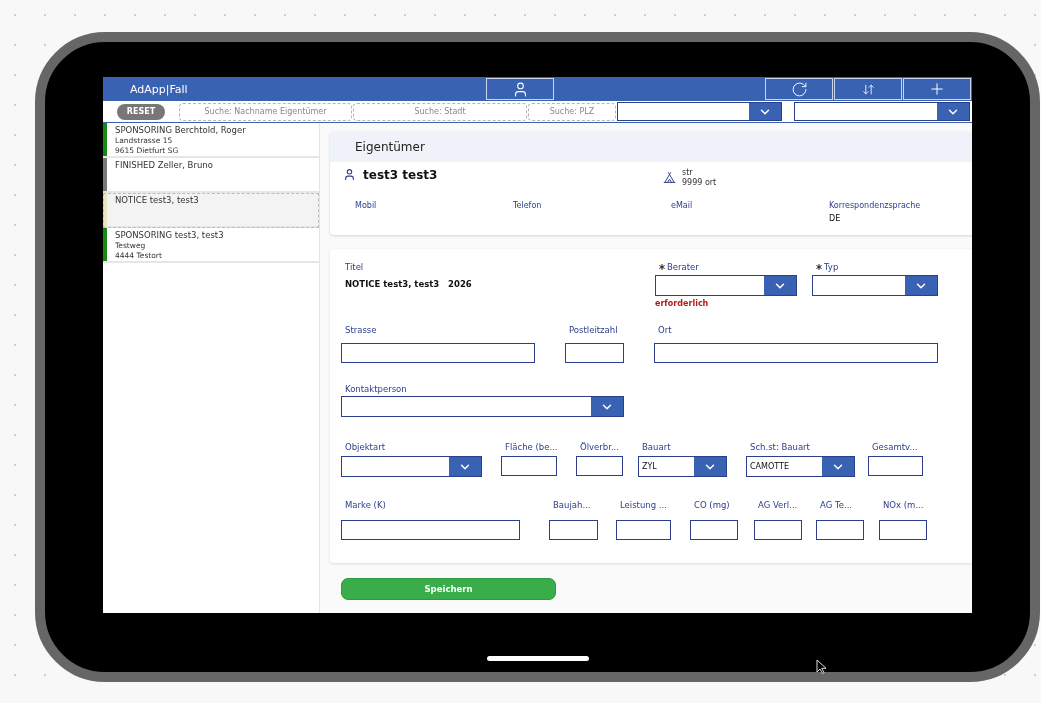 This screenshot has width=1041, height=703. What do you see at coordinates (354, 267) in the screenshot?
I see `field-label: Titel` at bounding box center [354, 267].